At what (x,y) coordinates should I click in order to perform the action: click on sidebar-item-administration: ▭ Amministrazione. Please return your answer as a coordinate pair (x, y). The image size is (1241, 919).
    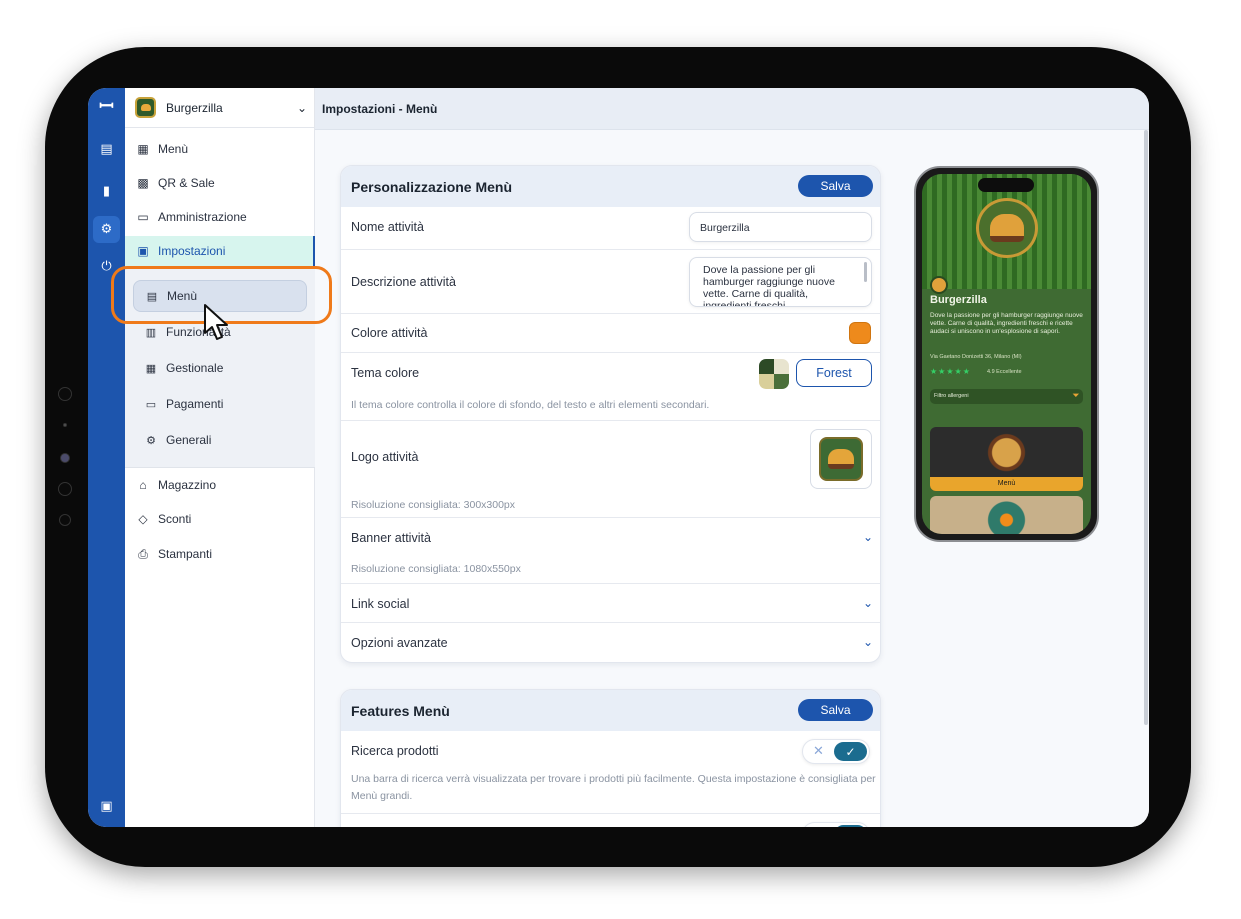
    Looking at the image, I should click on (220, 217).